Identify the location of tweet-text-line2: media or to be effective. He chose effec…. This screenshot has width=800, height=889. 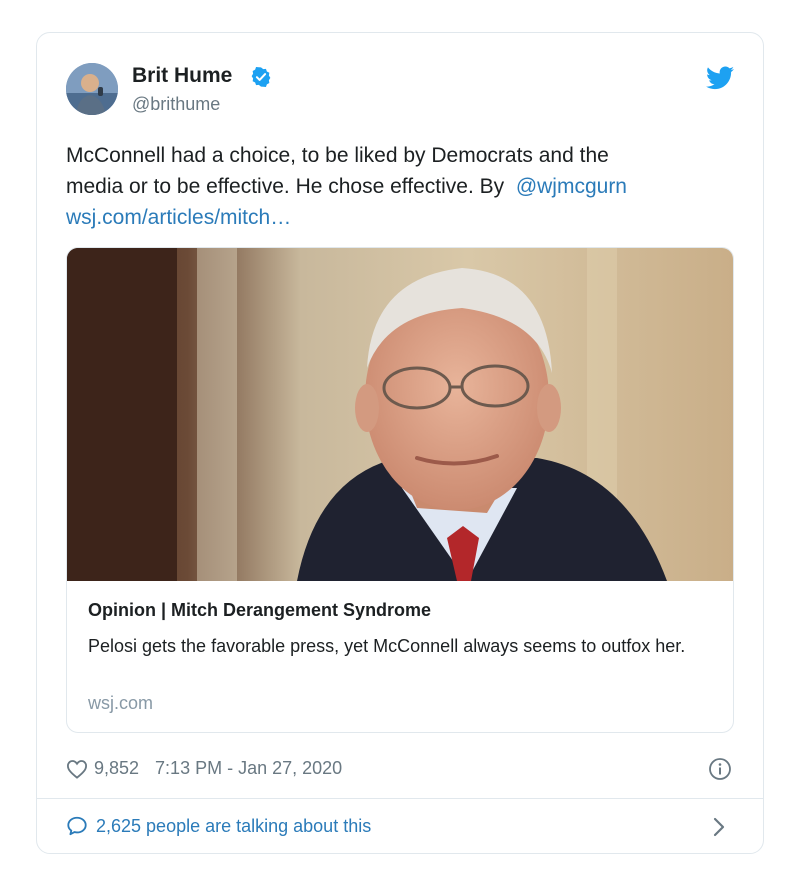
(285, 186).